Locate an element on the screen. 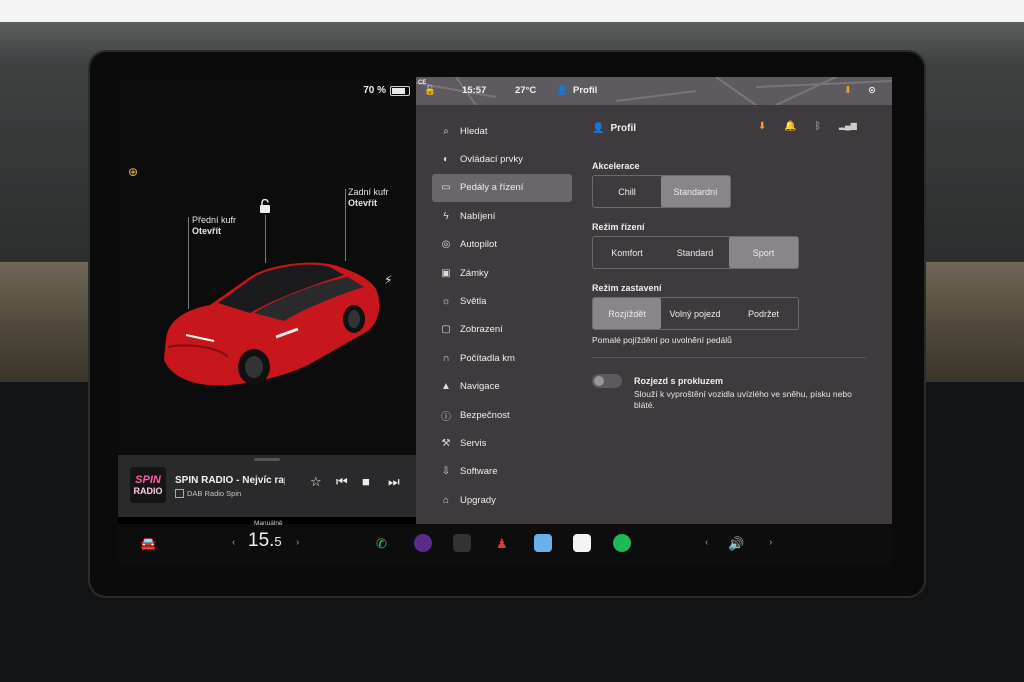  media-source-text: DAB Radio Spin is located at coordinates (214, 493).